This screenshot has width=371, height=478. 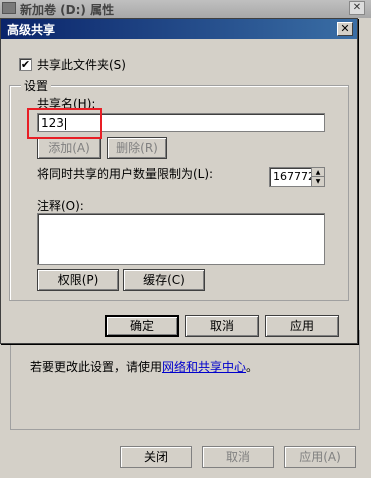 I want to click on dialog-title: 高级共享, so click(x=31, y=30).